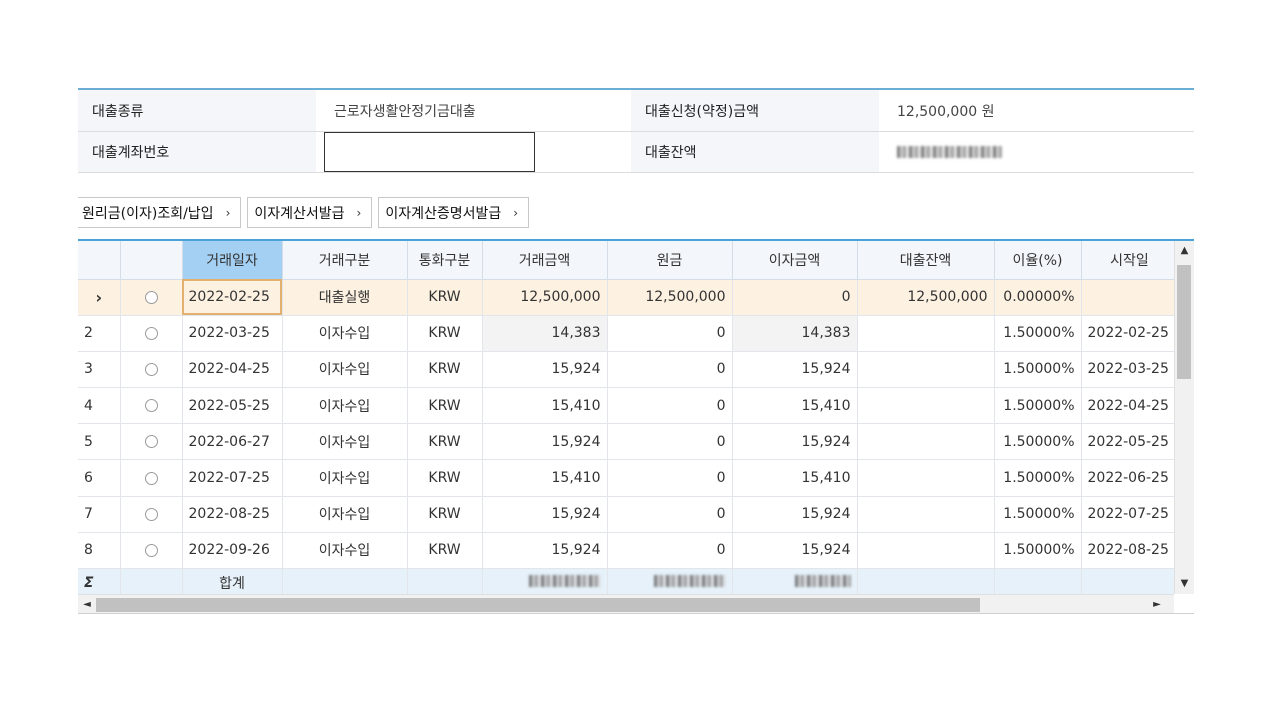  Describe the element at coordinates (232, 333) in the screenshot. I see `cell-date: 2022-03-25` at that location.